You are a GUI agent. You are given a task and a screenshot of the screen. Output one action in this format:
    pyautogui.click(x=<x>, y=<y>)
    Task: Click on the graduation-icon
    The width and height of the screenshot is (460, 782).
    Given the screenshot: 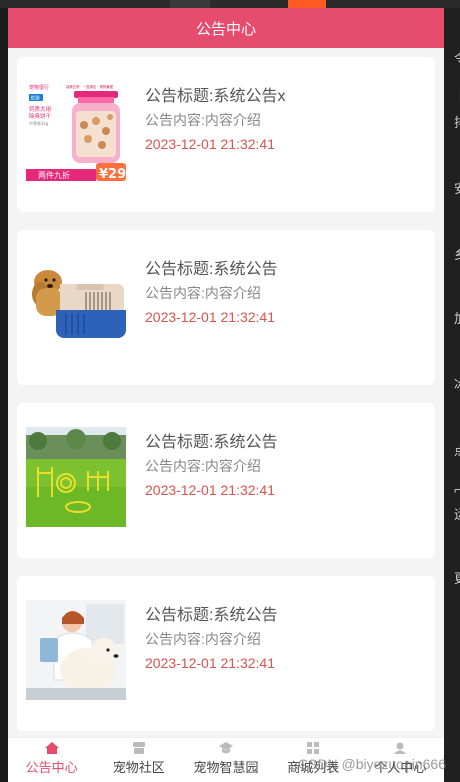 What is the action you would take?
    pyautogui.click(x=226, y=748)
    